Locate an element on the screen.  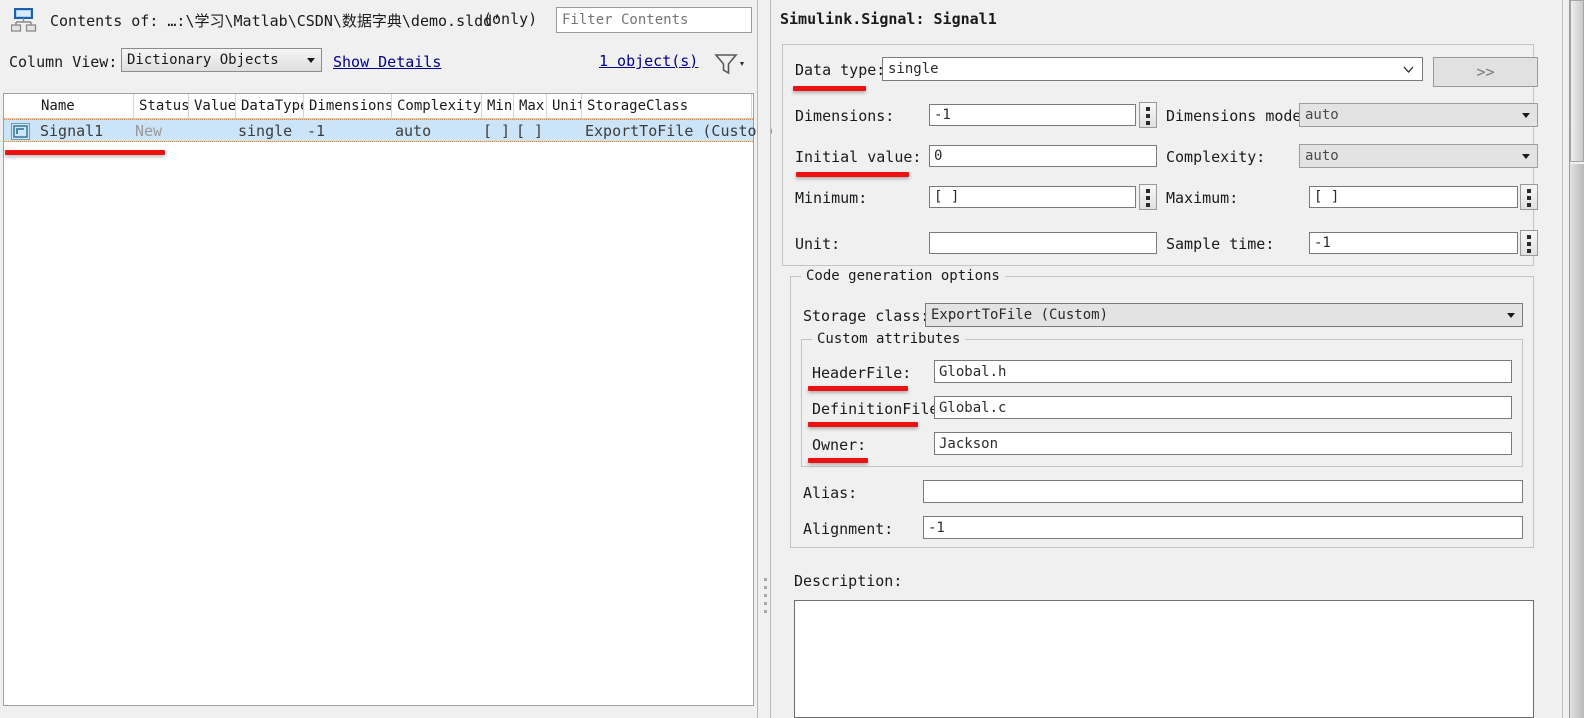
storage-class-dropdown: ExportToFile (Custom) is located at coordinates (1224, 315).